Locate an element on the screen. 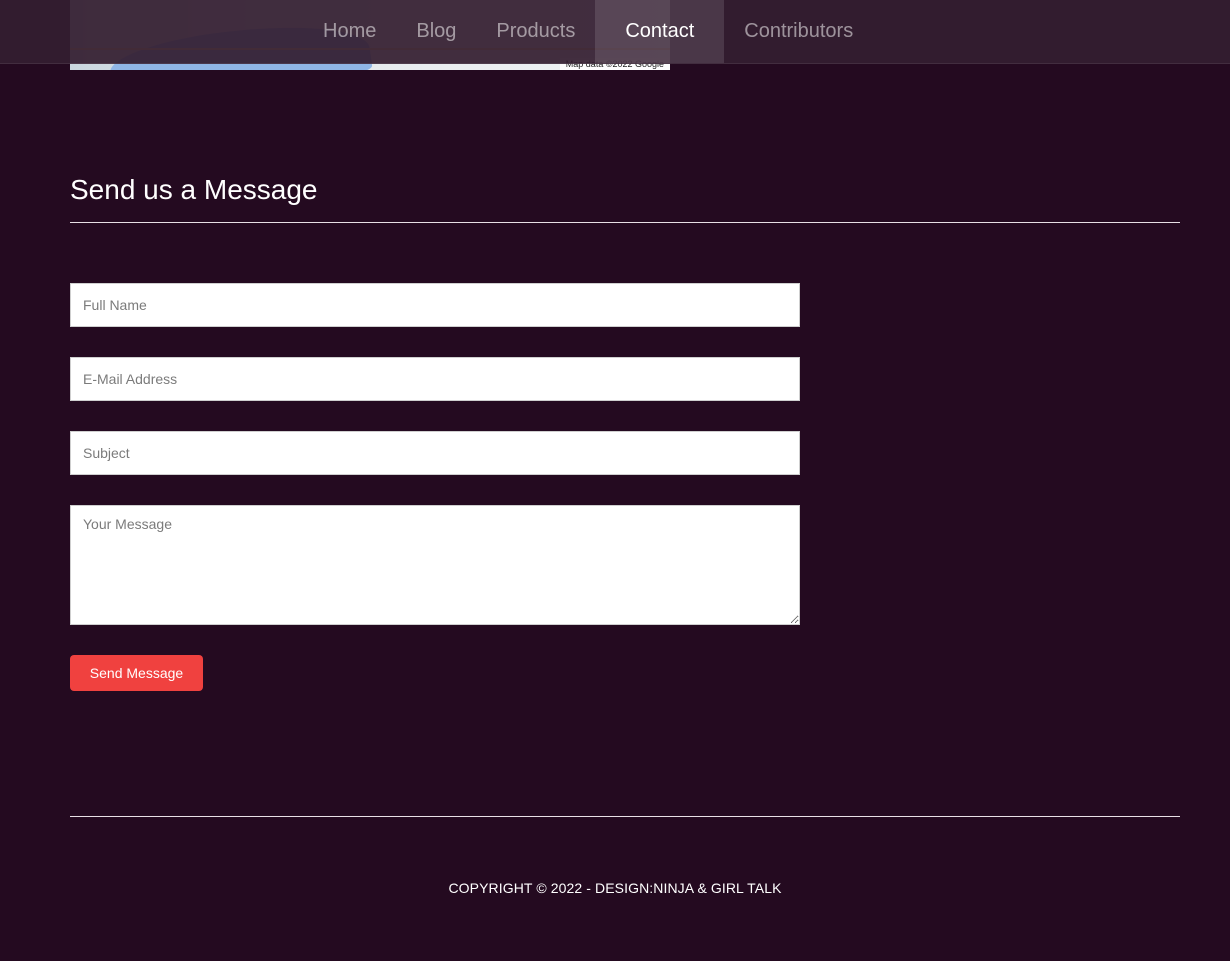 This screenshot has width=1230, height=961. send-message-button: Send Message is located at coordinates (136, 673).